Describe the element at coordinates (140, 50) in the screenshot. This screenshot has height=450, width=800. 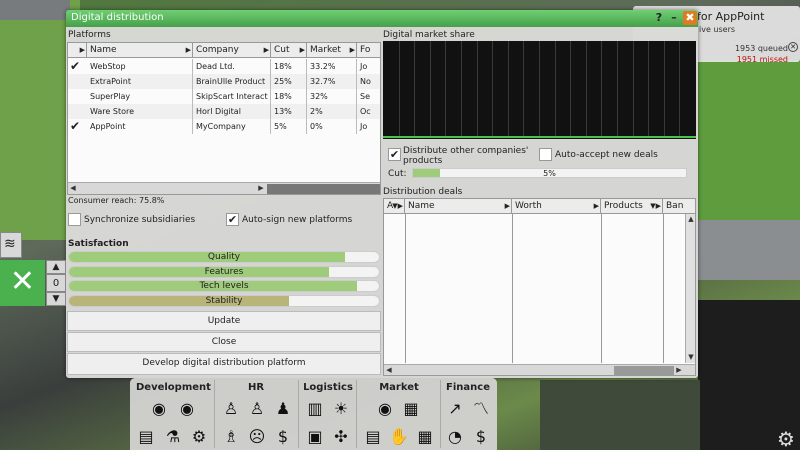
I see `col-name: Name ▶` at that location.